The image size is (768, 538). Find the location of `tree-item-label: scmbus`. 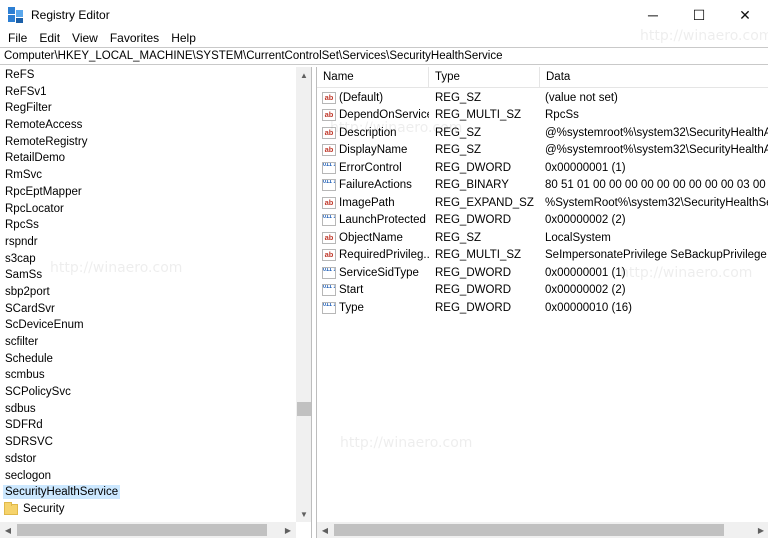

tree-item-label: scmbus is located at coordinates (25, 375).